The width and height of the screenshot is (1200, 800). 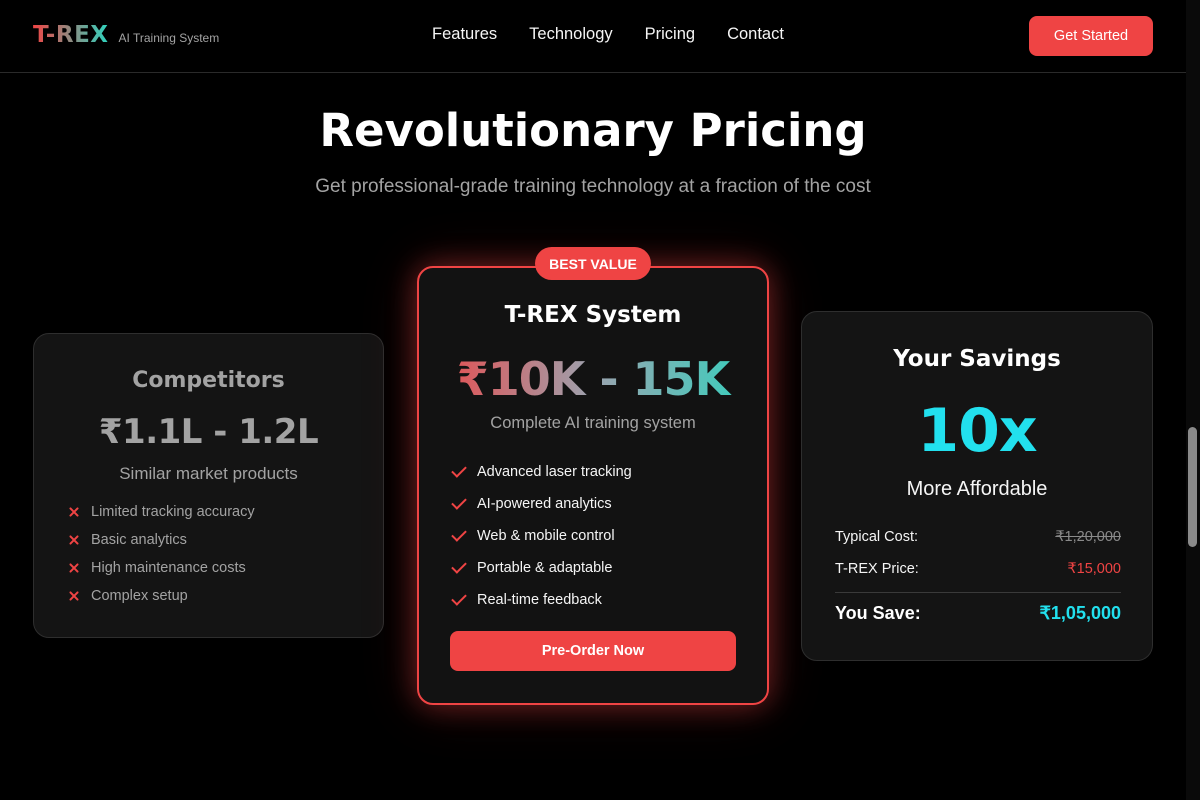 What do you see at coordinates (545, 568) in the screenshot?
I see `list-item-label: Portable & adaptable` at bounding box center [545, 568].